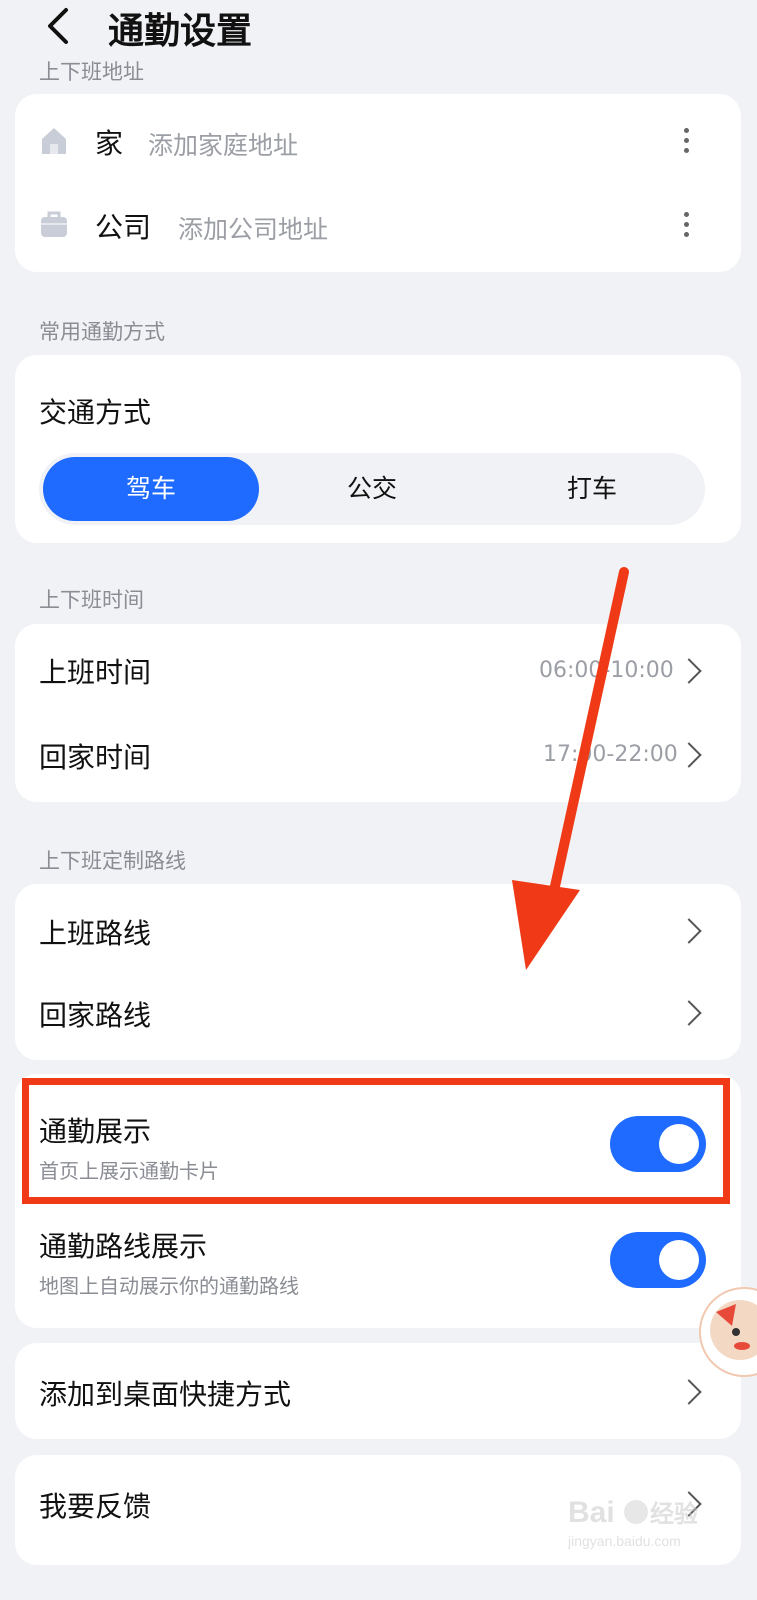 The width and height of the screenshot is (757, 1600). I want to click on route-display-title: 通勤路线展示, so click(123, 1246).